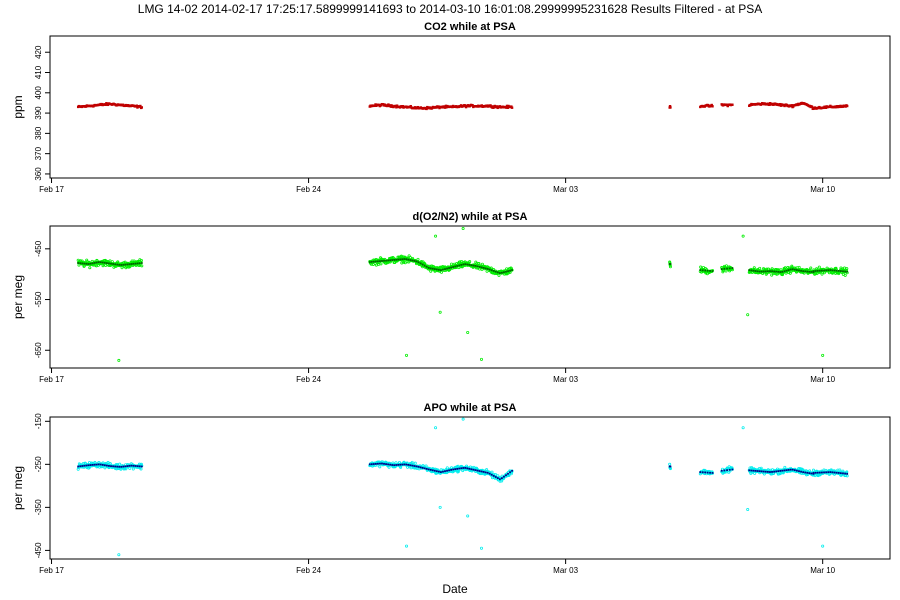 Image resolution: width=900 pixels, height=600 pixels. Describe the element at coordinates (38, 299) in the screenshot. I see `y-tick-label: -550` at that location.